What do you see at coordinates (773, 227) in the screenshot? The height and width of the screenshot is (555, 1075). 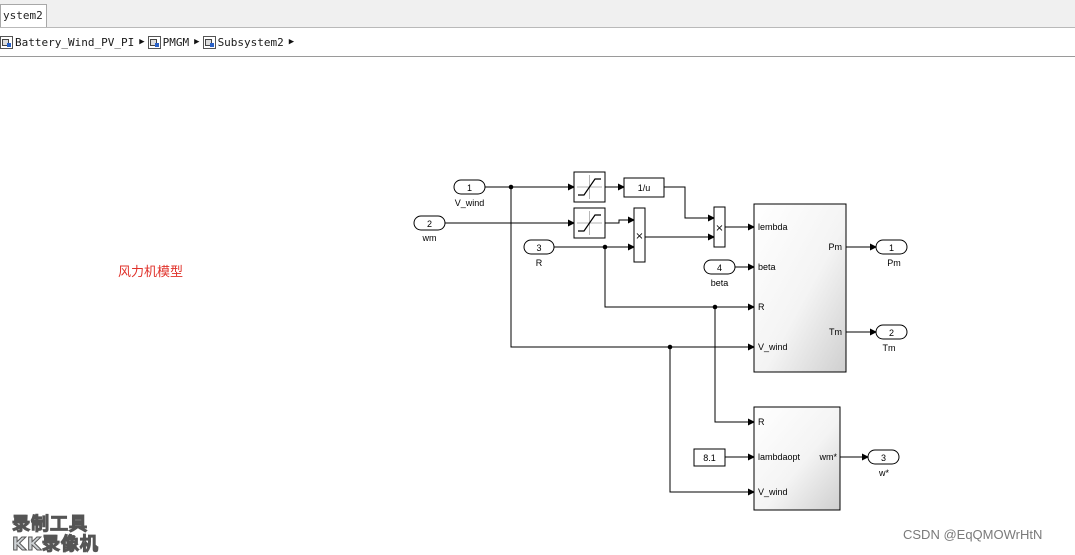 I see `port-label: lembda` at bounding box center [773, 227].